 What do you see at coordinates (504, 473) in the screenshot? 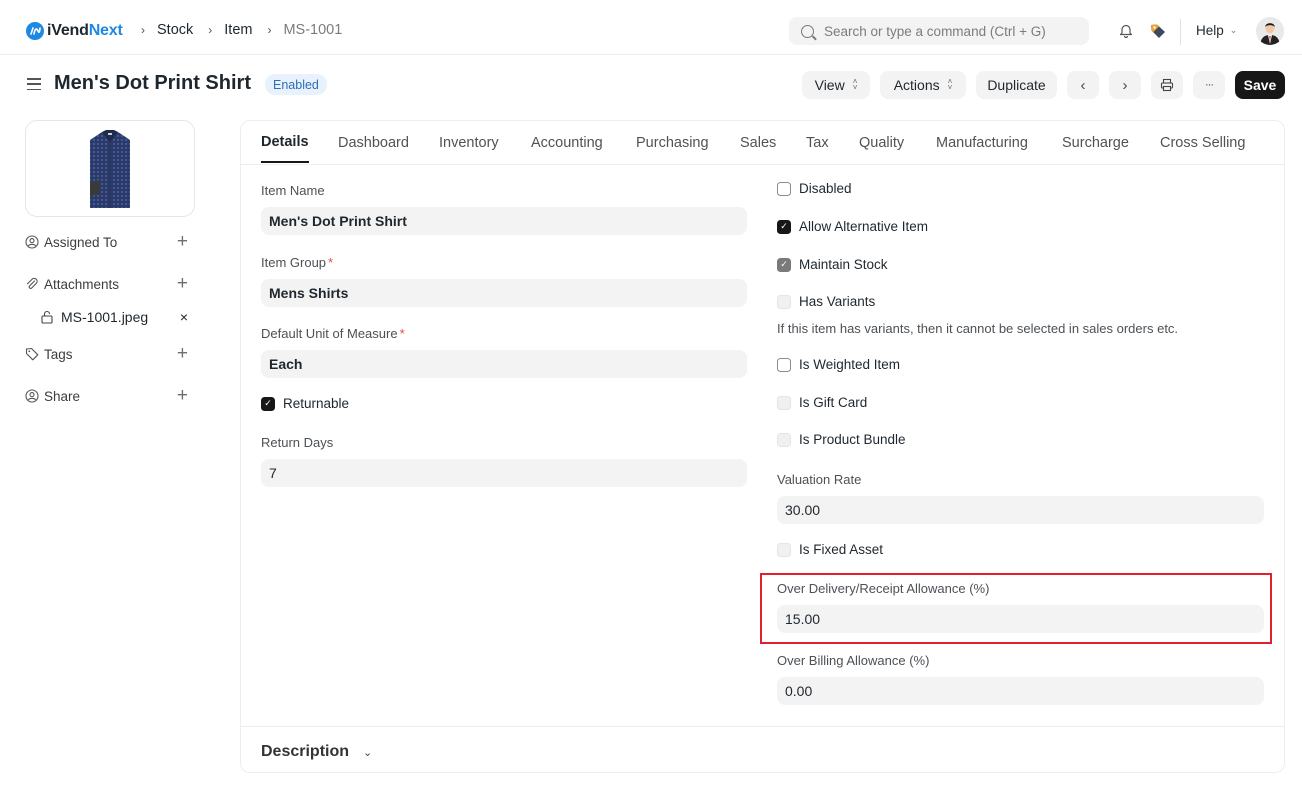
I see `return-days-input` at bounding box center [504, 473].